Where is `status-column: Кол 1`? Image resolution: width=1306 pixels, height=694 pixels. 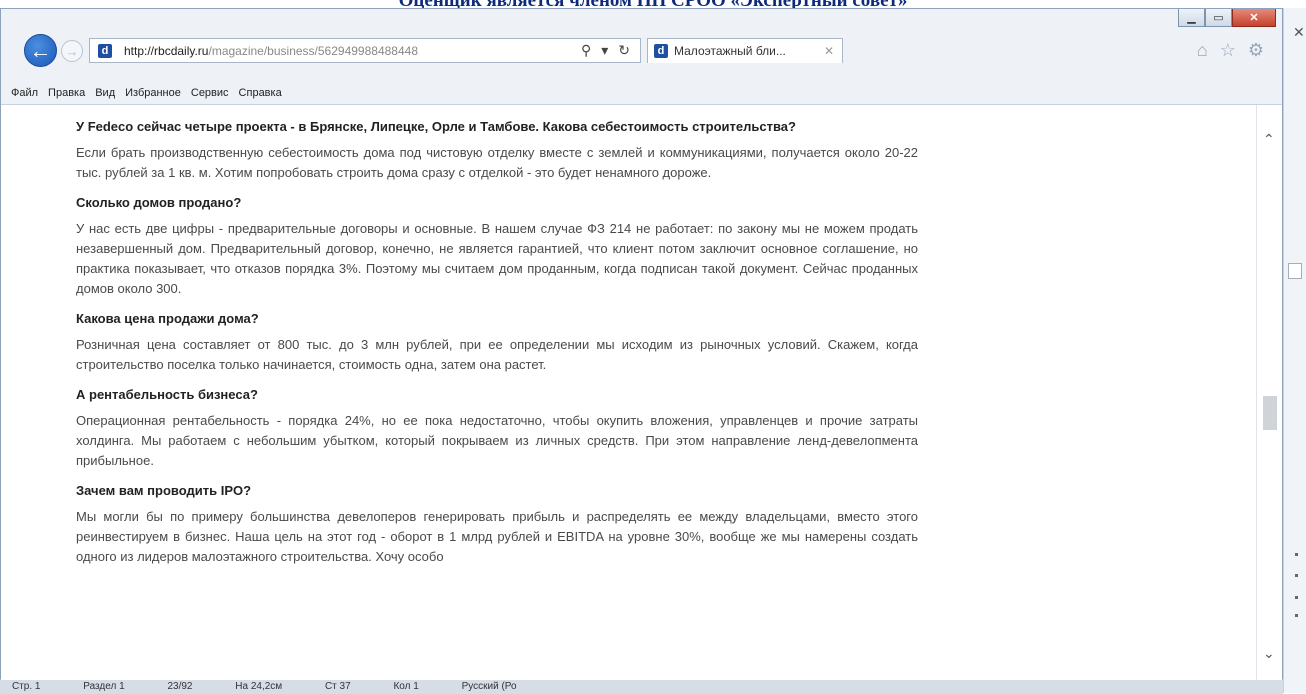 status-column: Кол 1 is located at coordinates (406, 686).